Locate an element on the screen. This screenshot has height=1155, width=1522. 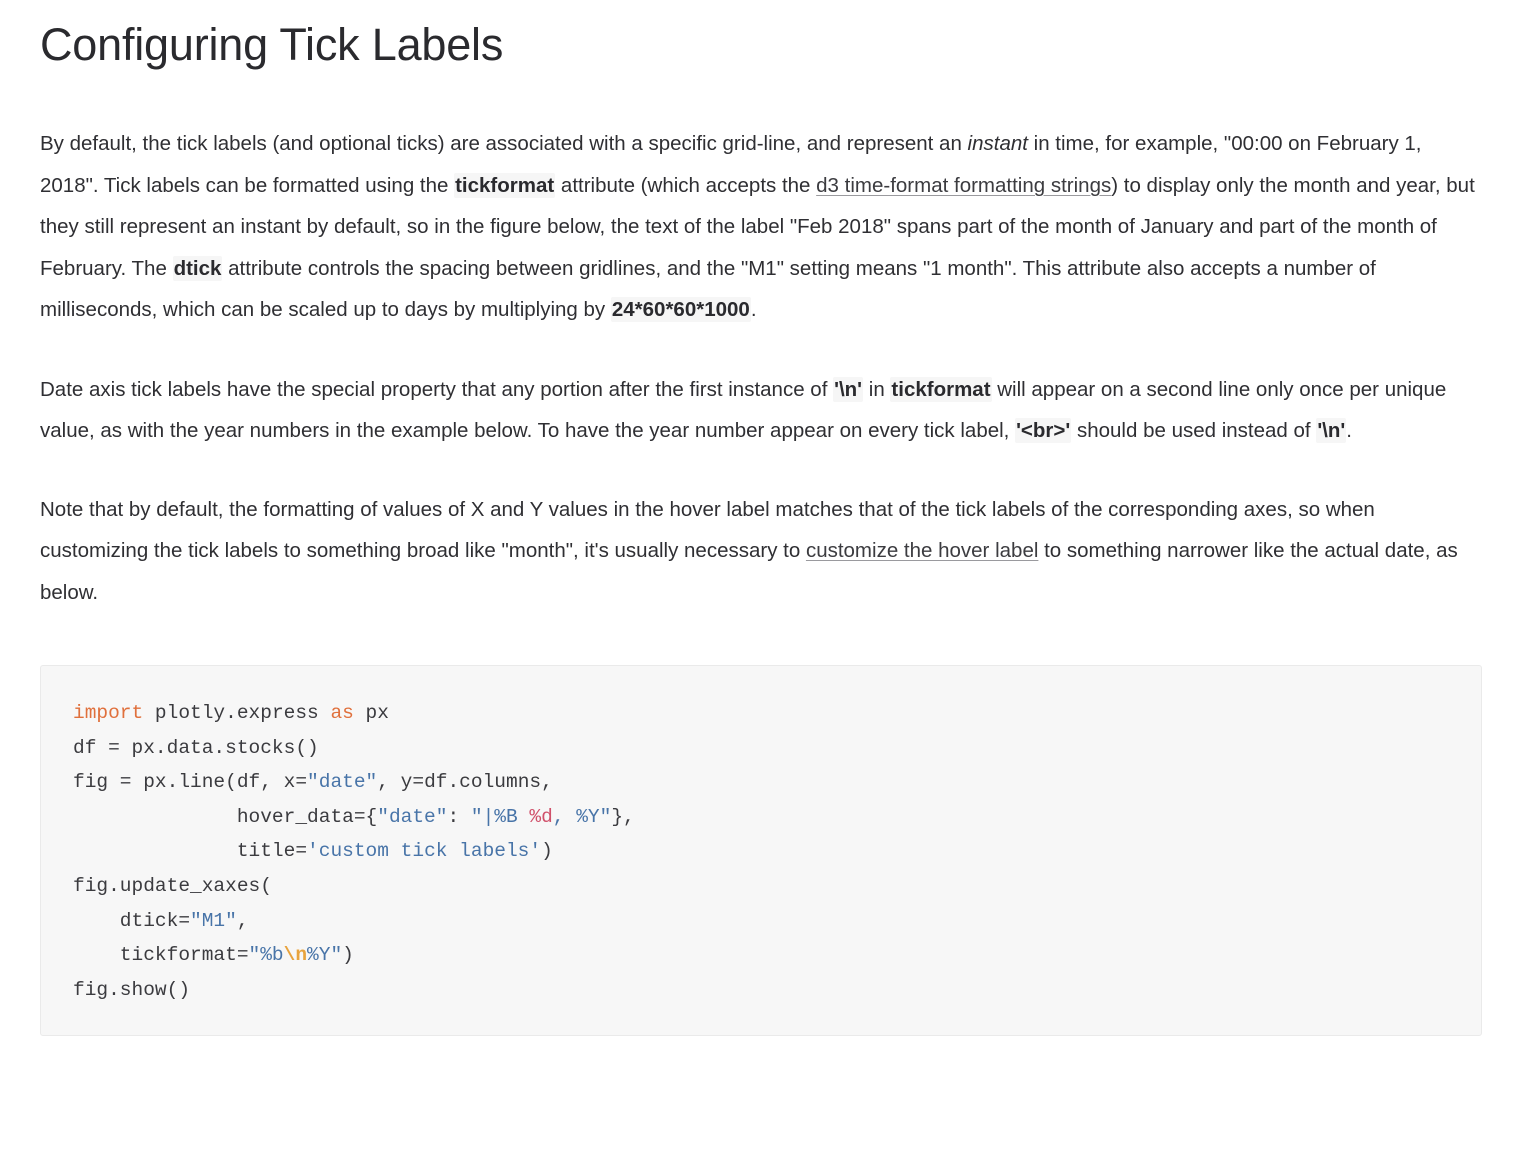
code-token: %Y" is located at coordinates (325, 955).